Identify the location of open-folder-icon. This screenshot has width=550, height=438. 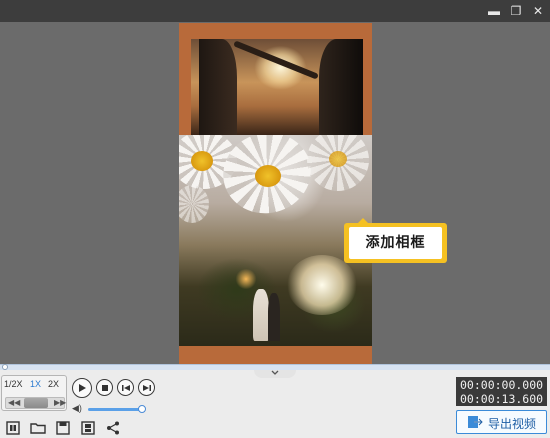
(38, 428).